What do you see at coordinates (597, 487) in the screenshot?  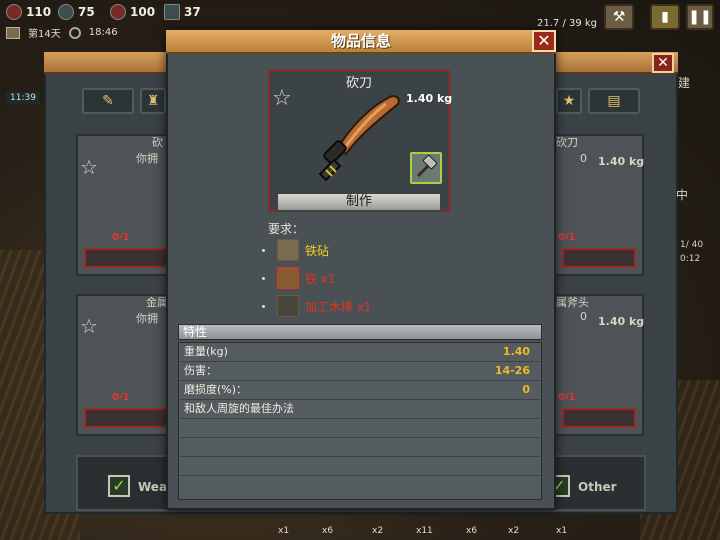 I see `other-label: Other` at bounding box center [597, 487].